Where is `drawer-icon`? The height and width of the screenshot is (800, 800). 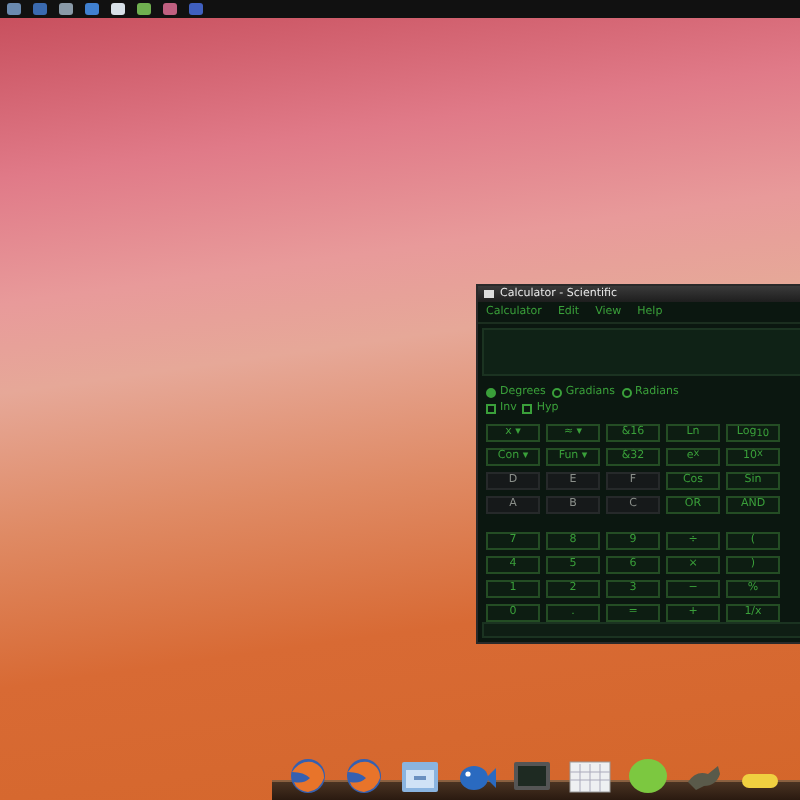
drawer-icon is located at coordinates (420, 776).